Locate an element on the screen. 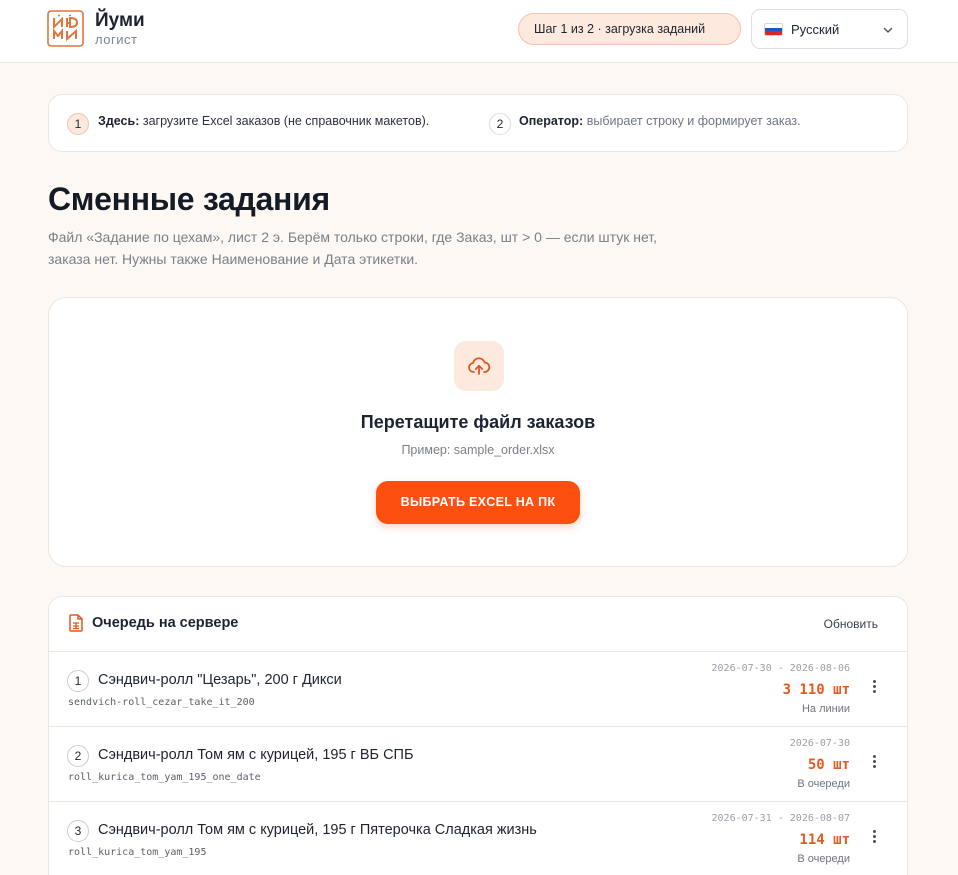 This screenshot has height=875, width=958. russia-flag-icon is located at coordinates (773, 29).